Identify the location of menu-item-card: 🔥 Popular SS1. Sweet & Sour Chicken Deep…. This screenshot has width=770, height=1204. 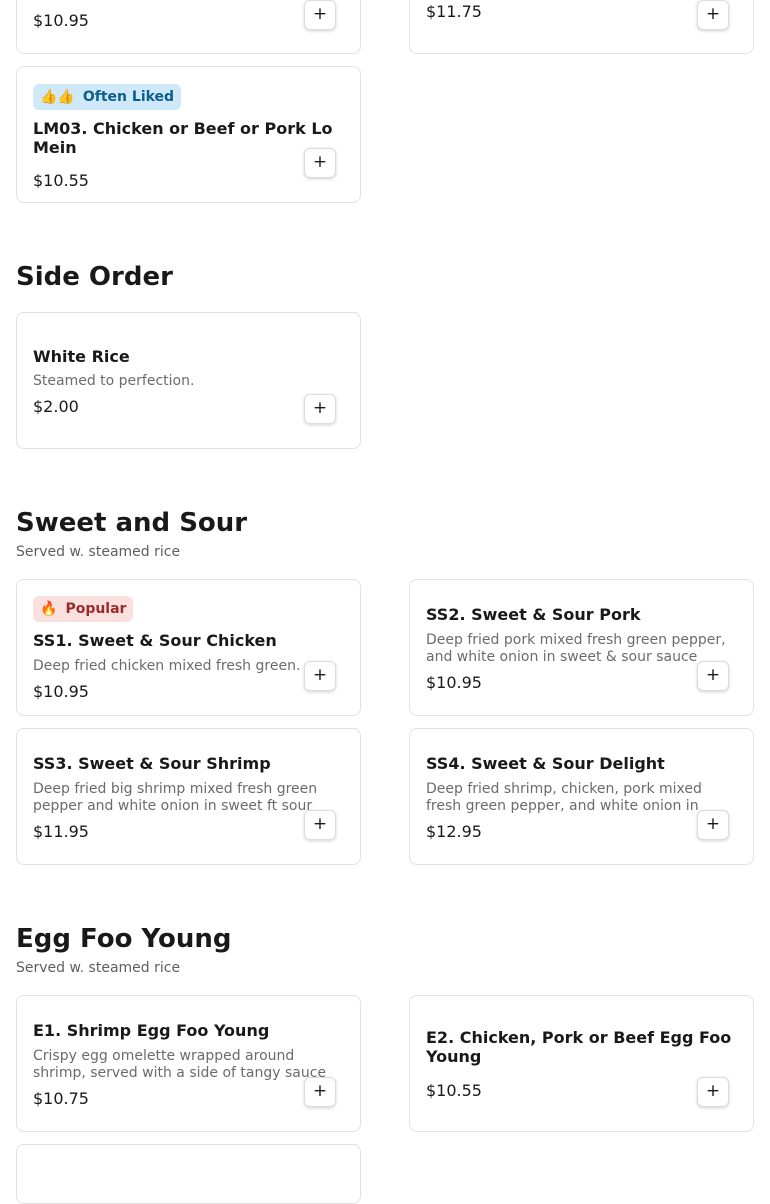
(188, 647).